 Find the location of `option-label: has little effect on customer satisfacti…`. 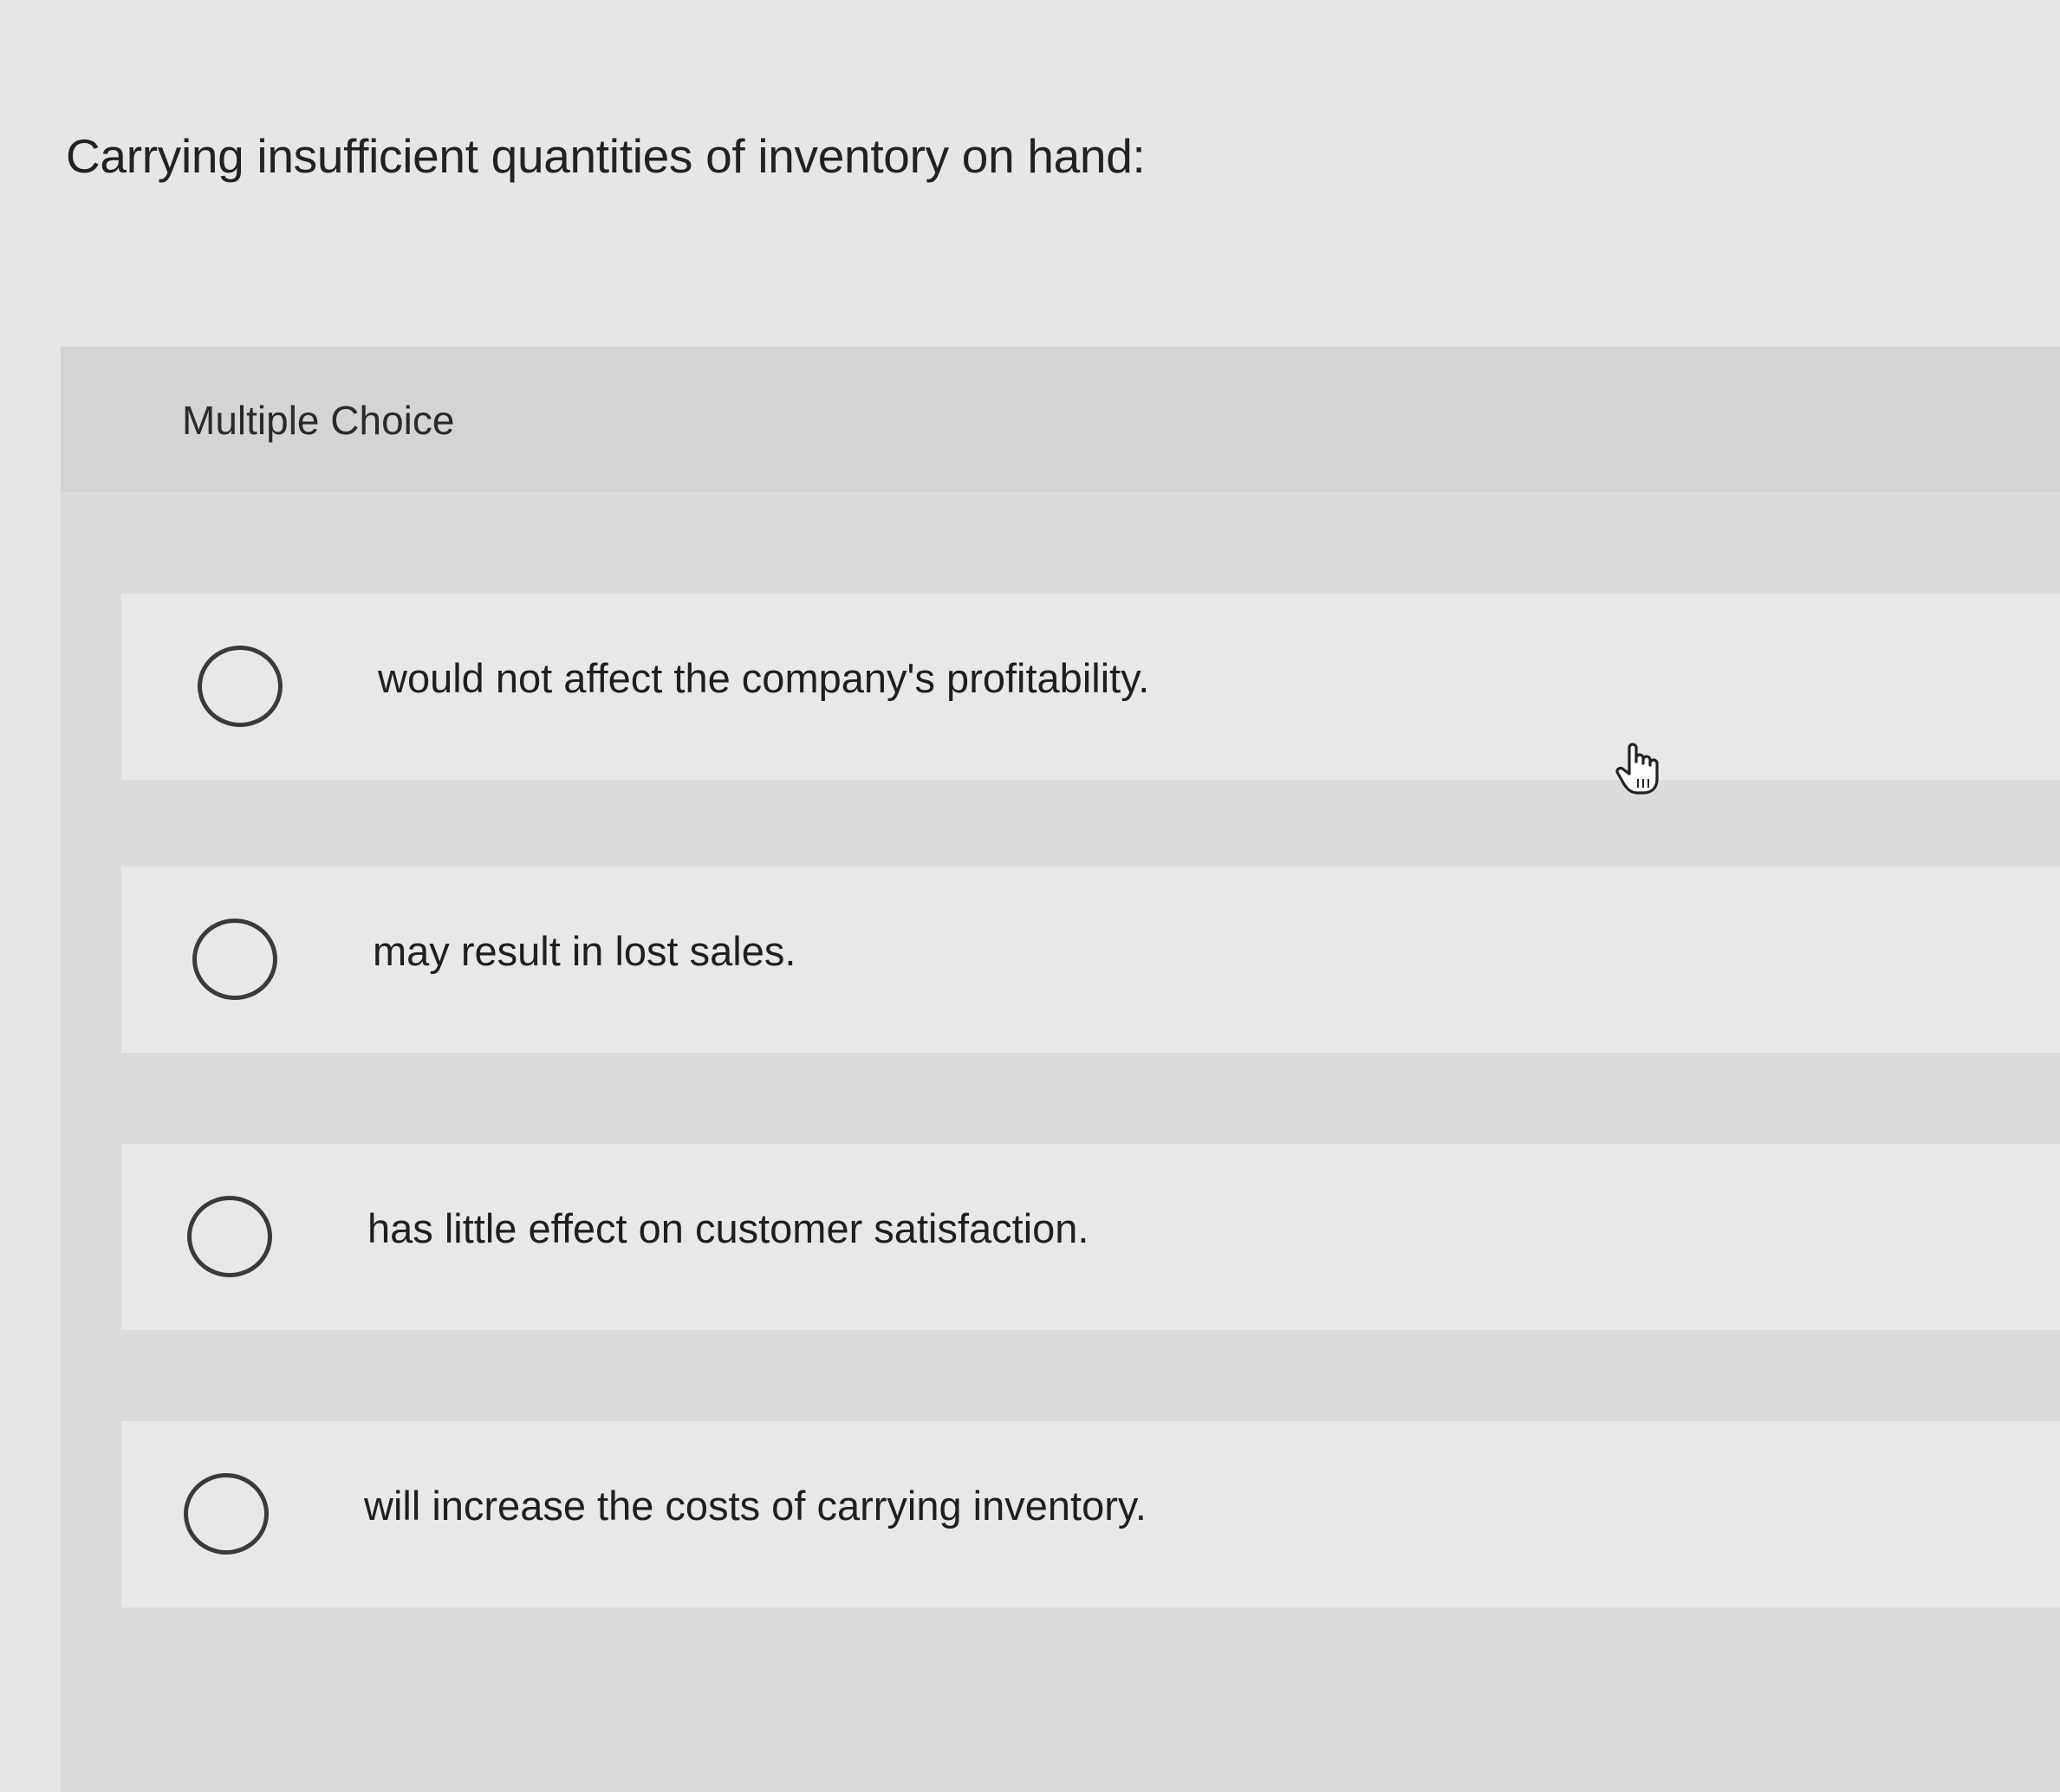

option-label: has little effect on customer satisfacti… is located at coordinates (728, 1228).